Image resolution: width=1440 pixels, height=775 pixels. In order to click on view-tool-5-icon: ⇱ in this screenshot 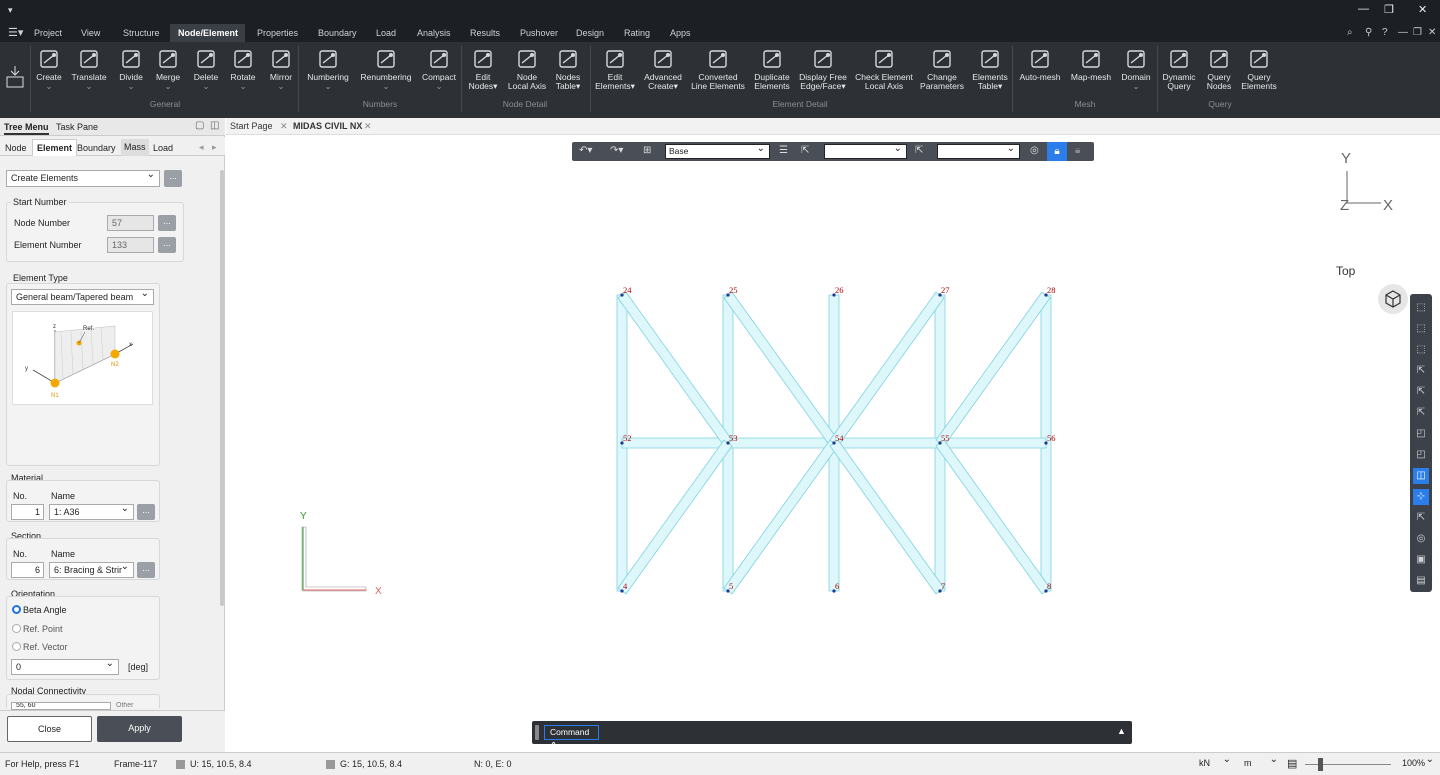, I will do `click(1421, 392)`.